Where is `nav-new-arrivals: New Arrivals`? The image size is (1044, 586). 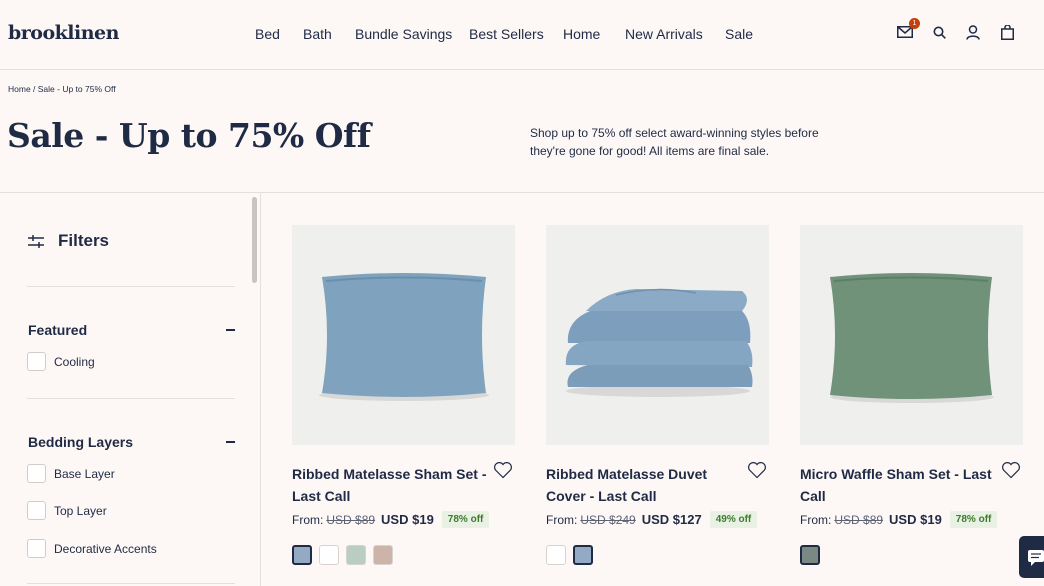 nav-new-arrivals: New Arrivals is located at coordinates (664, 34).